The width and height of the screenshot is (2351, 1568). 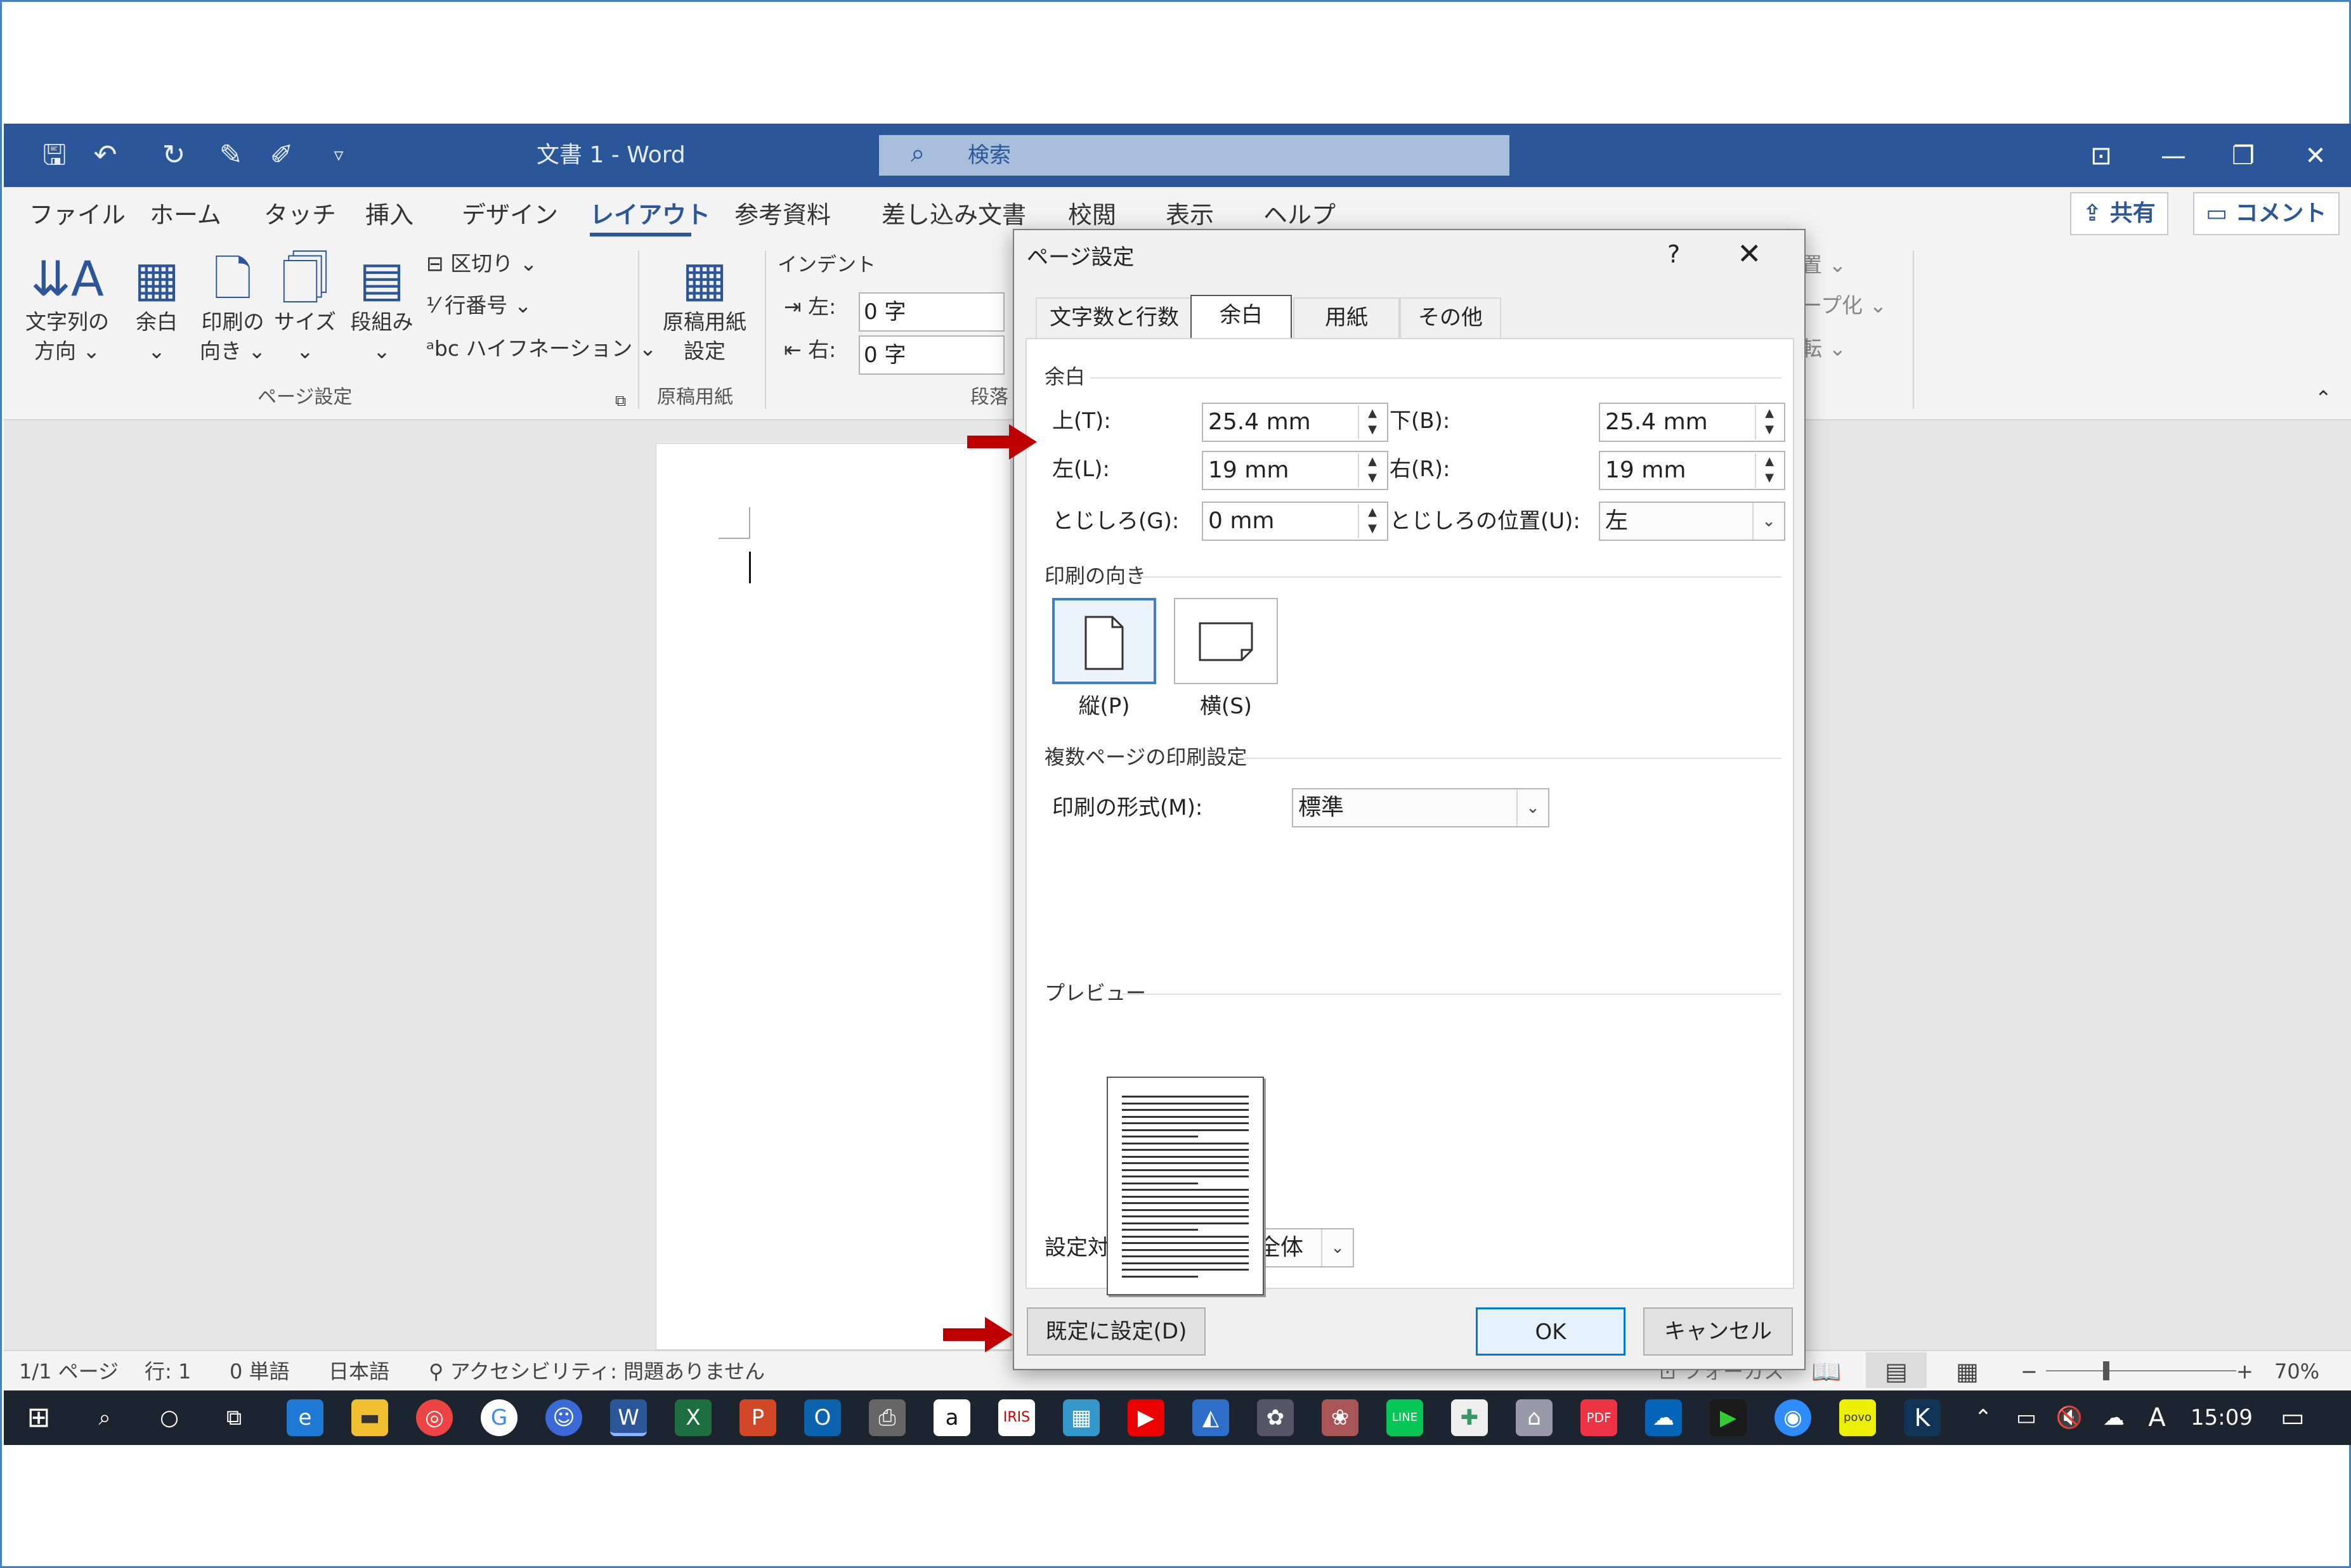 What do you see at coordinates (104, 1417) in the screenshot?
I see `search-icon: ⌕` at bounding box center [104, 1417].